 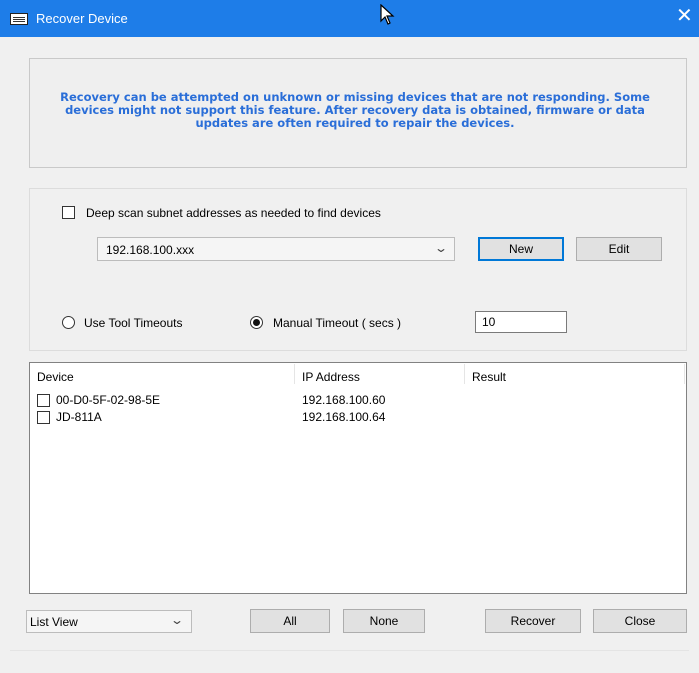 I want to click on ip-address-cell: 192.168.100.64, so click(x=344, y=417).